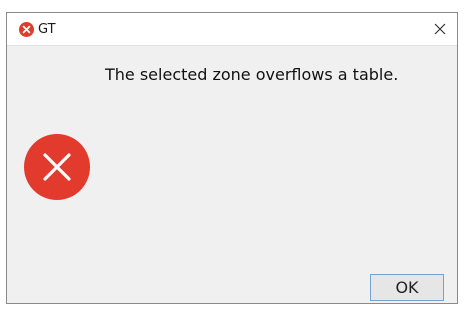  I want to click on close-icon, so click(440, 29).